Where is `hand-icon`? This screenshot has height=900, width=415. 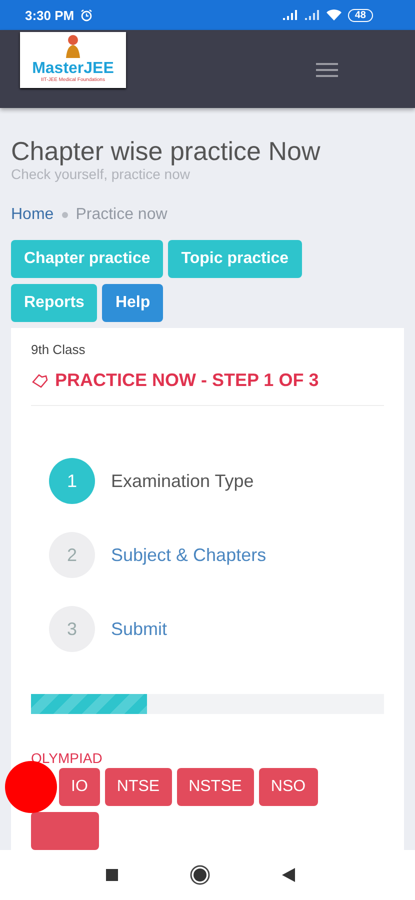
hand-icon is located at coordinates (40, 380).